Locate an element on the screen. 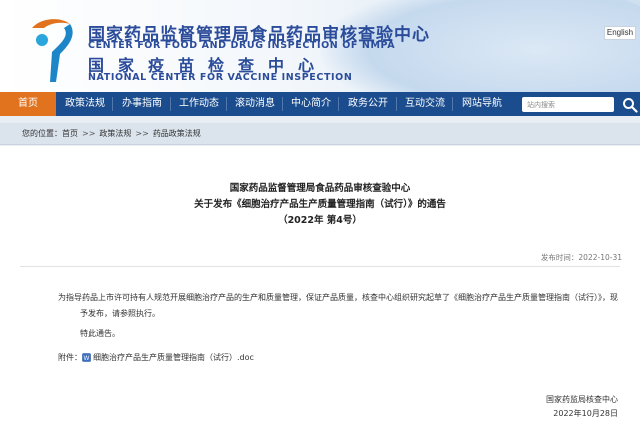 This screenshot has height=427, width=640. attachment-row: 附件： W 细胞治疗产品生产质量管理指南（试行）.doc is located at coordinates (156, 357).